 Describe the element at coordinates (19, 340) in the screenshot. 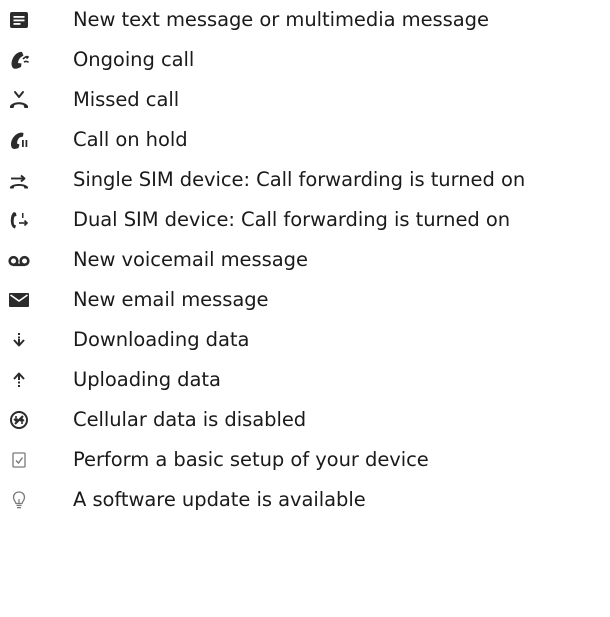

I see `download-icon` at that location.